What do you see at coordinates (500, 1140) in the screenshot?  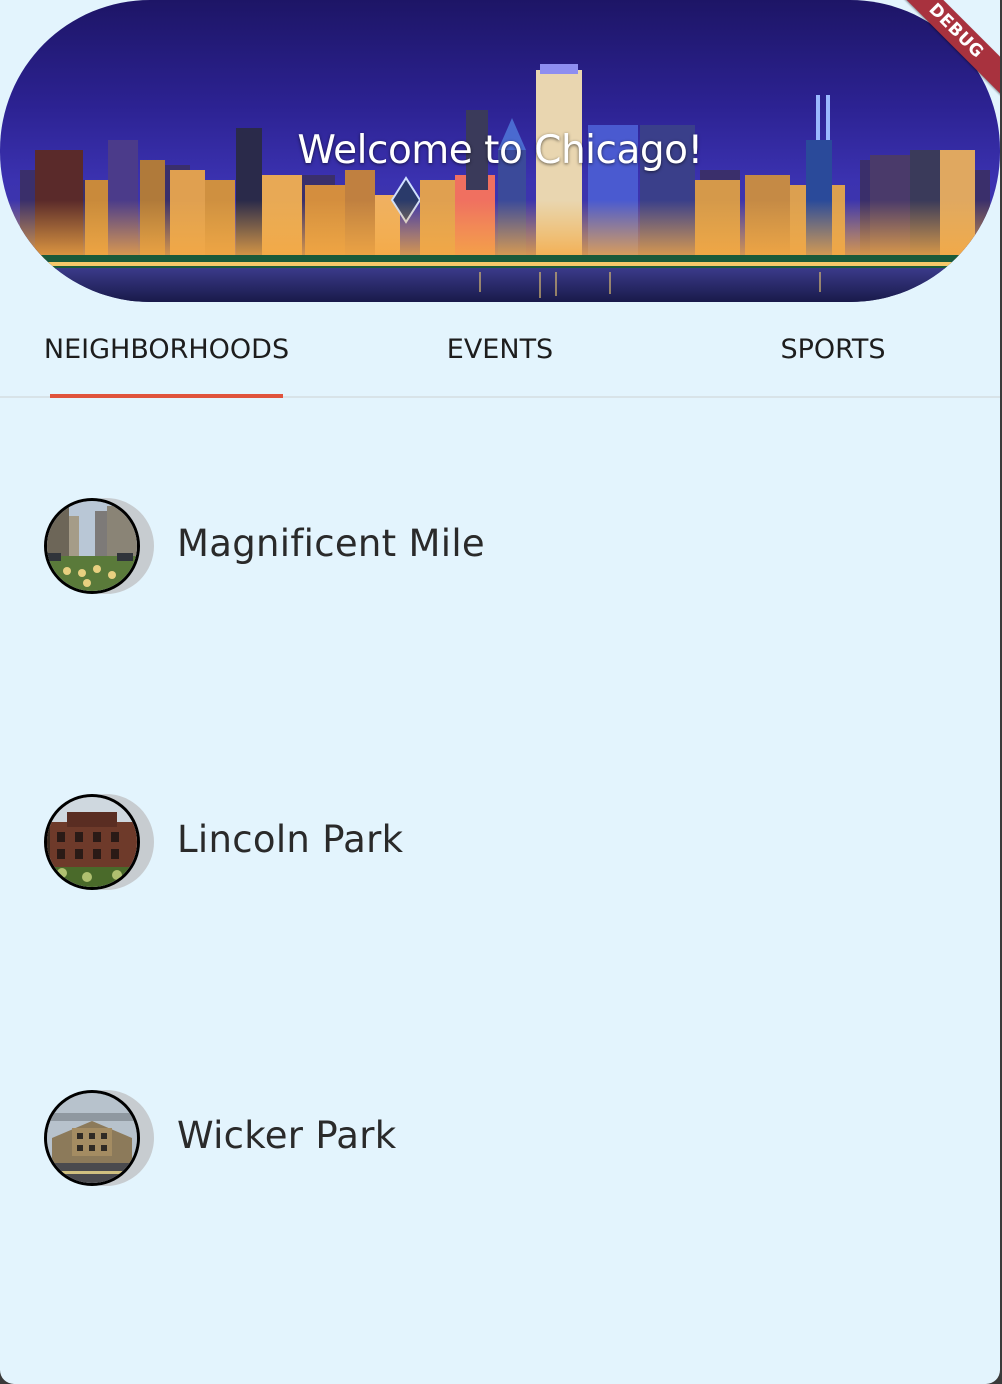 I see `list-item-wicker-park: Wicker Park` at bounding box center [500, 1140].